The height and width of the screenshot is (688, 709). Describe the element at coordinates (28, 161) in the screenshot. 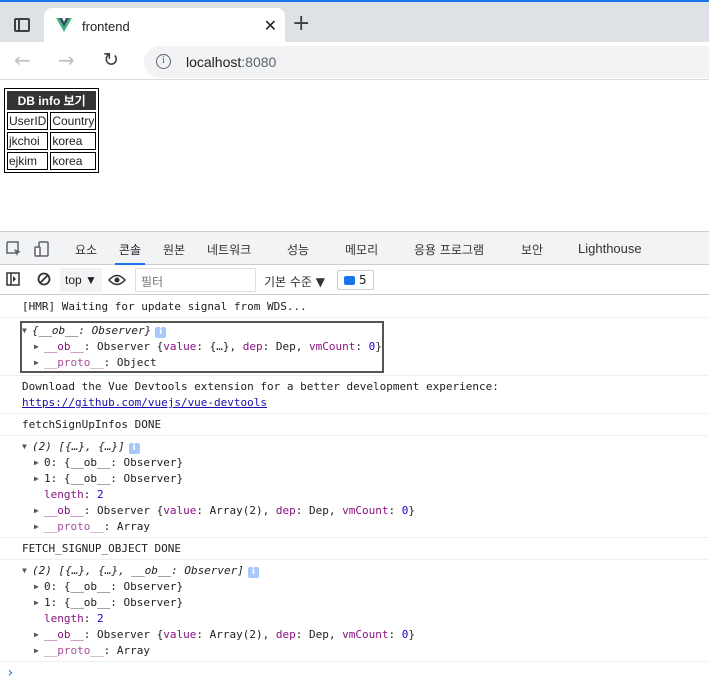

I see `table-cell: ejkim` at that location.